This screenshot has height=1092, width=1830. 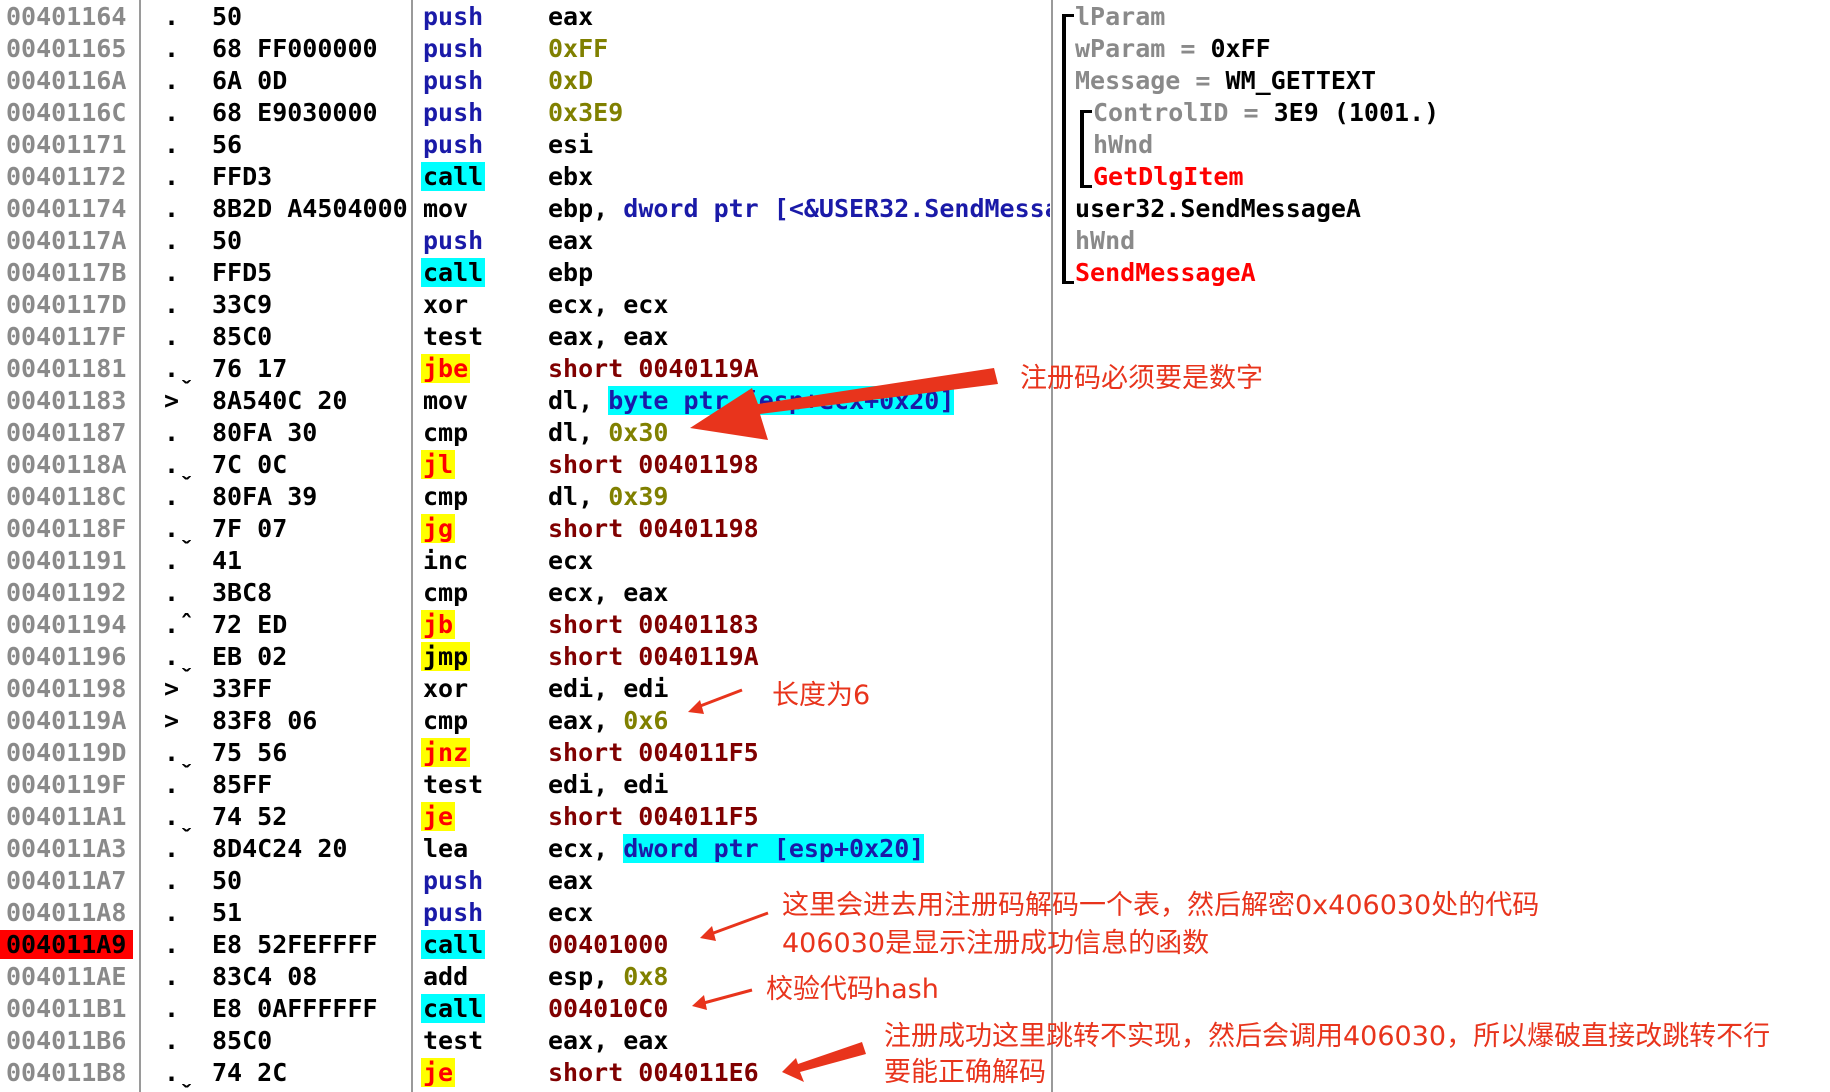 I want to click on annotation-decode-table-line1: 这里会进去用注册码解码一个表，然后解密0x406030处的代码, so click(x=1161, y=905).